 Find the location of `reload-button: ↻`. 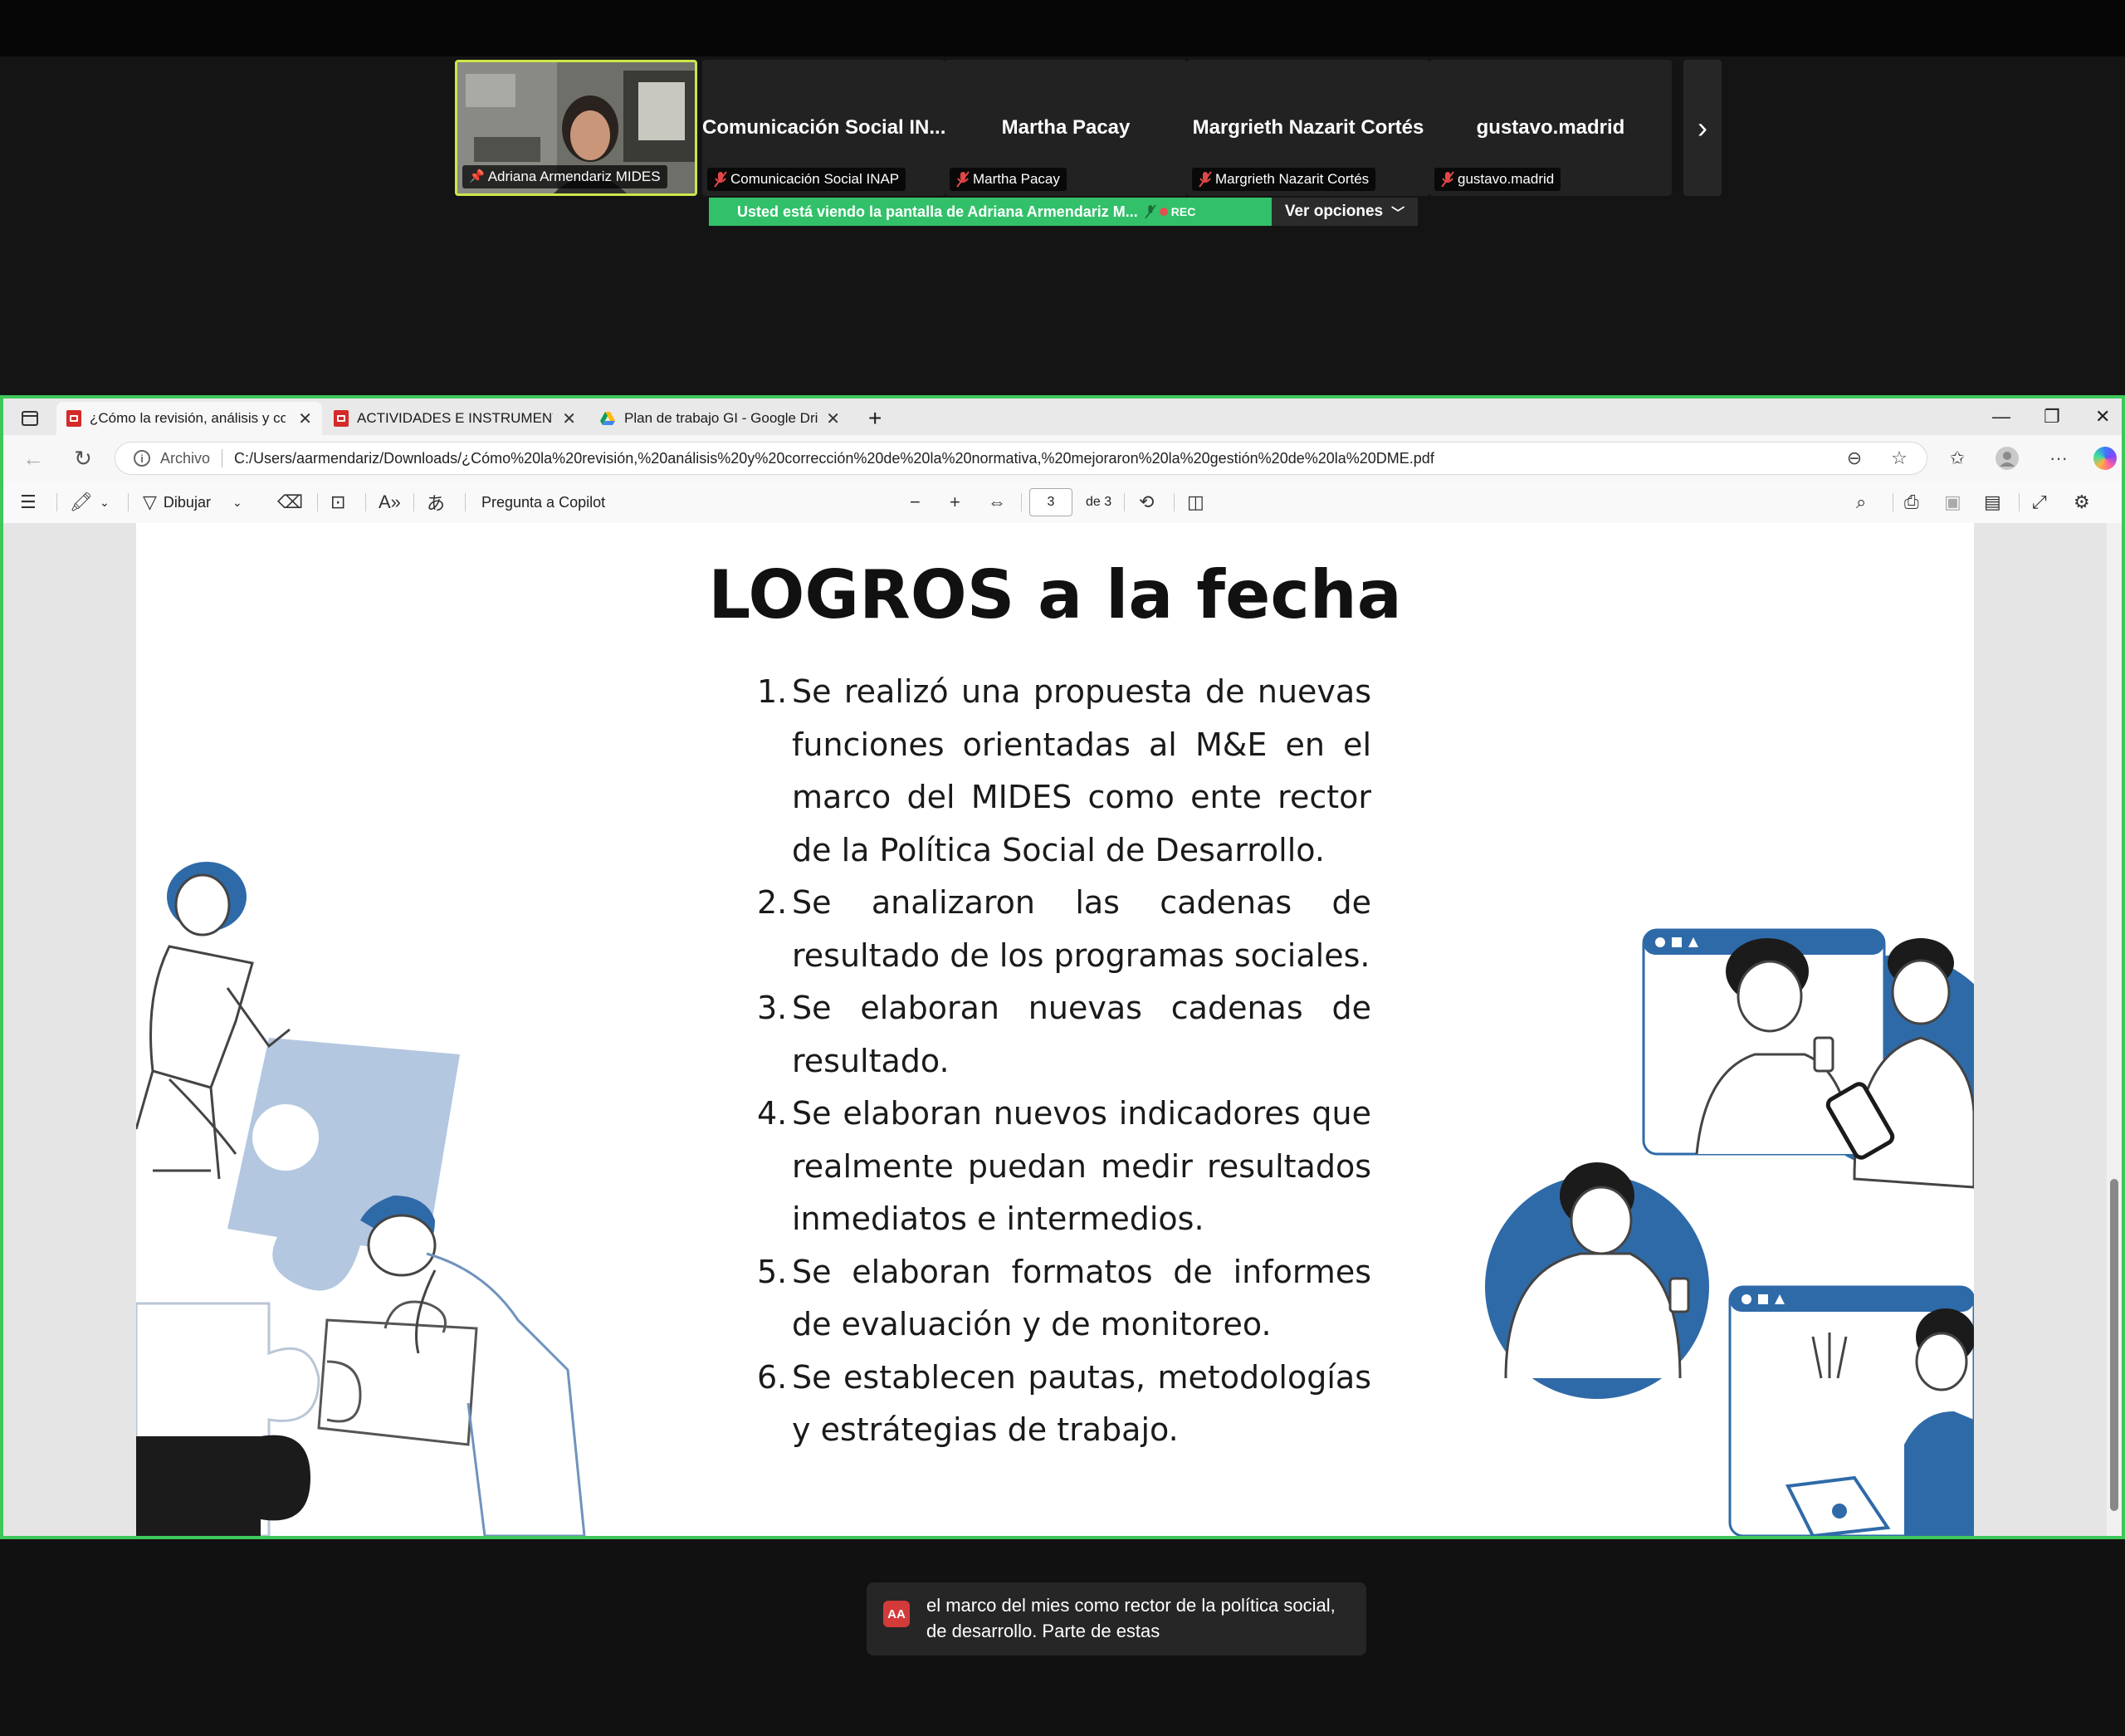

reload-button: ↻ is located at coordinates (83, 458).